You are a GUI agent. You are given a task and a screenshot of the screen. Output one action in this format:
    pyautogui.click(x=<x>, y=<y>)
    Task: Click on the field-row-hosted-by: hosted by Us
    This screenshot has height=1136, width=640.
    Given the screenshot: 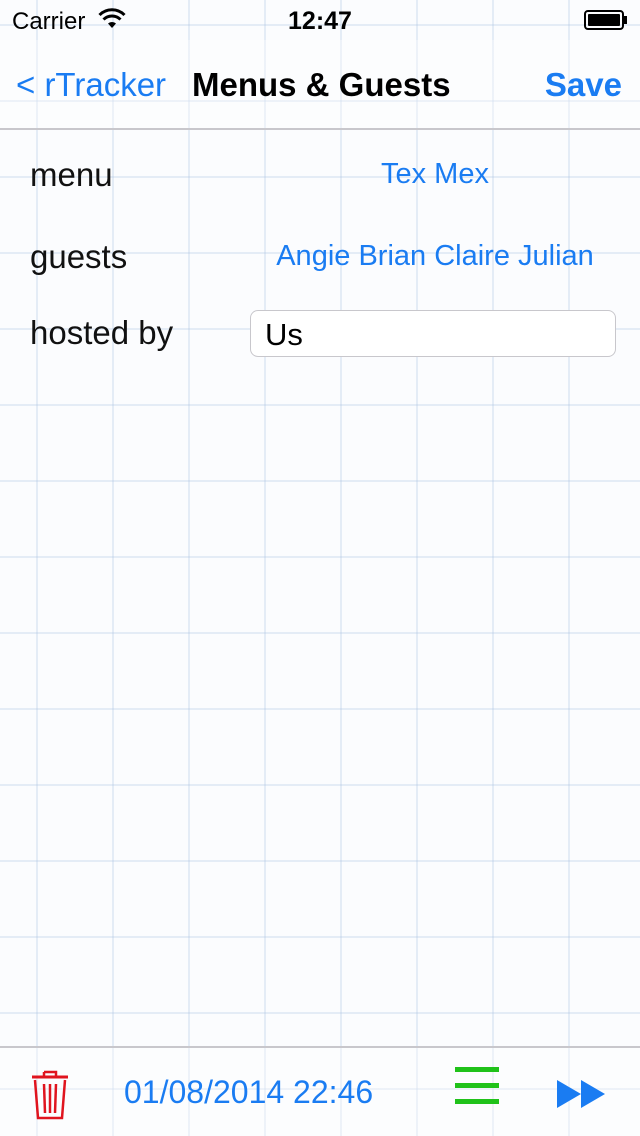 What is the action you would take?
    pyautogui.click(x=320, y=340)
    